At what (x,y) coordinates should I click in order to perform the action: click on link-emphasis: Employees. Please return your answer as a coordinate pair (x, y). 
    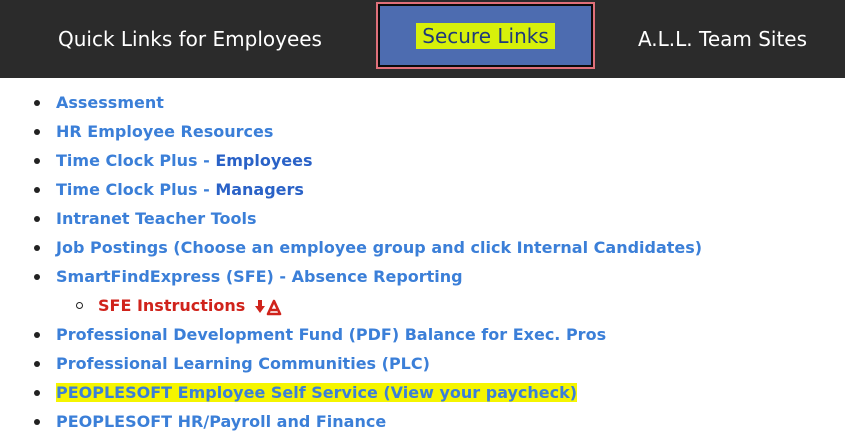
    Looking at the image, I should click on (264, 160).